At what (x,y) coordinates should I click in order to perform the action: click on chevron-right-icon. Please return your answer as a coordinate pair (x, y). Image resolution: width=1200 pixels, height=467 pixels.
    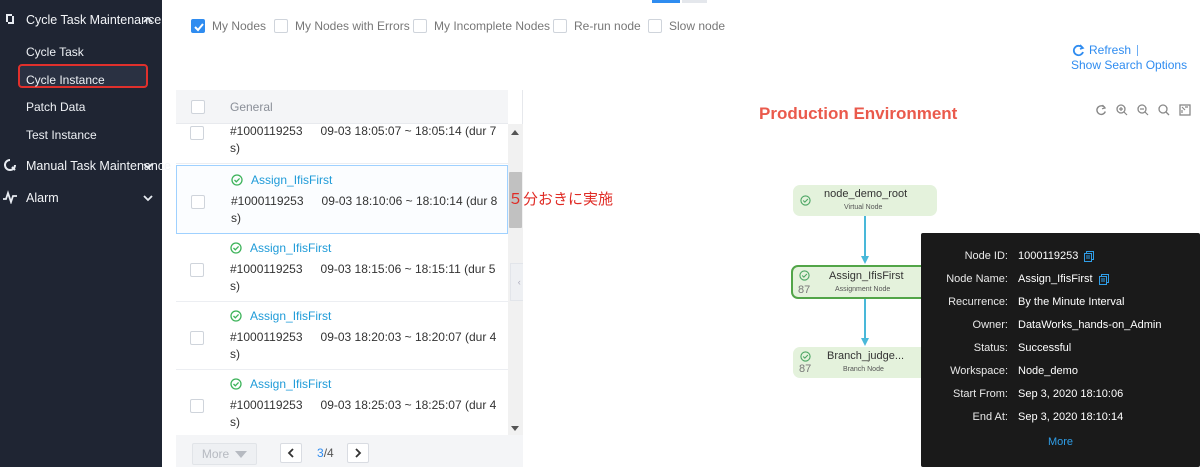
    Looking at the image, I should click on (358, 453).